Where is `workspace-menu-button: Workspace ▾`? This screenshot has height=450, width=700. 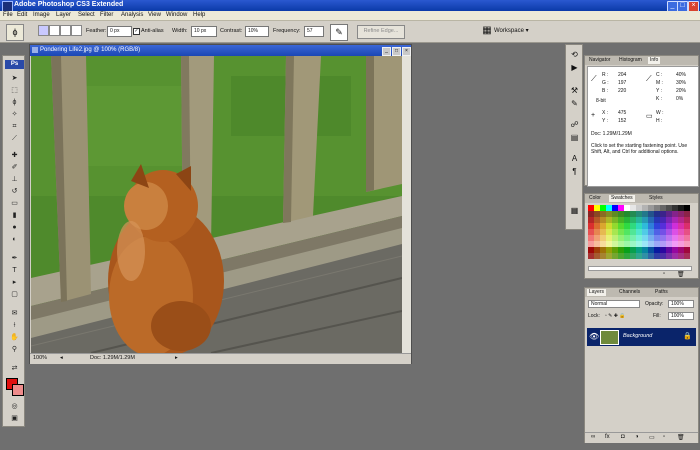
workspace-menu-button: Workspace ▾ is located at coordinates (511, 30).